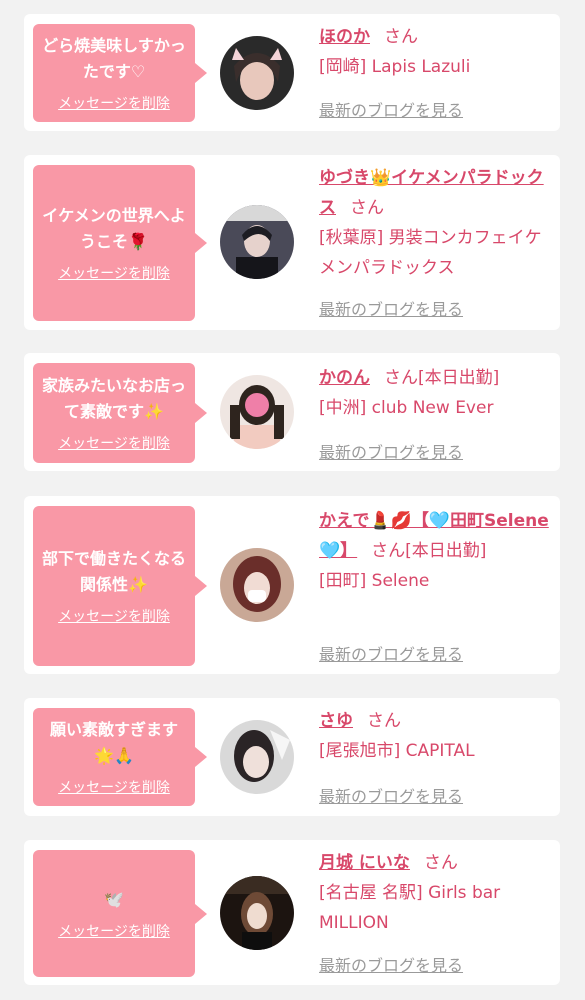 The image size is (585, 1000). Describe the element at coordinates (344, 37) in the screenshot. I see `sender-name-link: ほのか` at that location.